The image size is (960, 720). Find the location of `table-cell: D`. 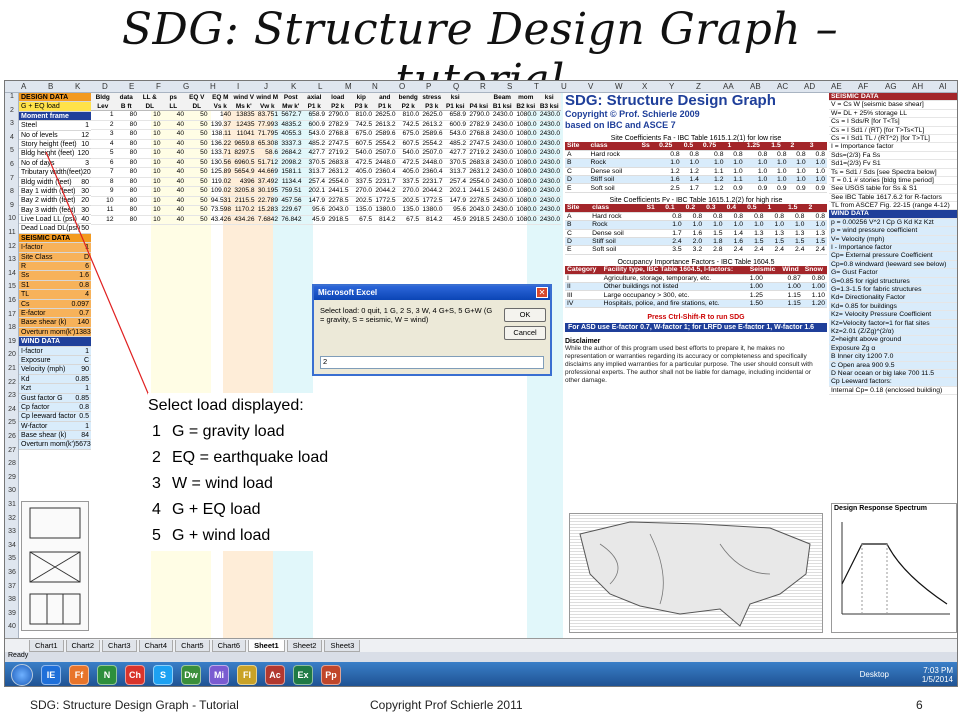

table-cell: D is located at coordinates (578, 242).